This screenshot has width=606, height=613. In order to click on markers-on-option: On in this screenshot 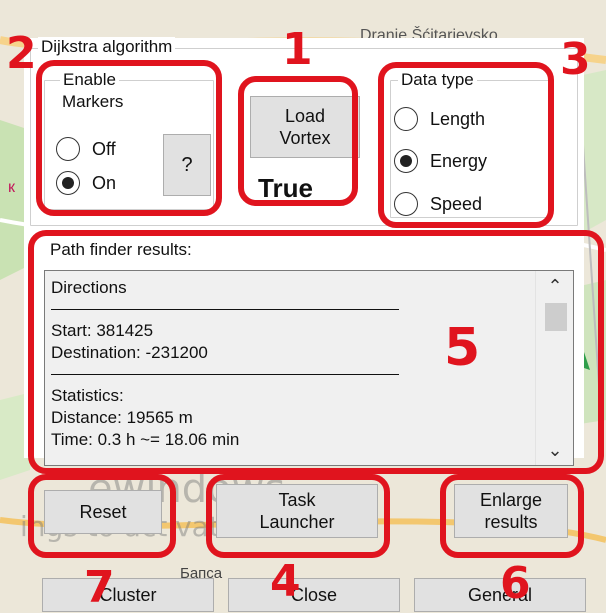, I will do `click(86, 183)`.